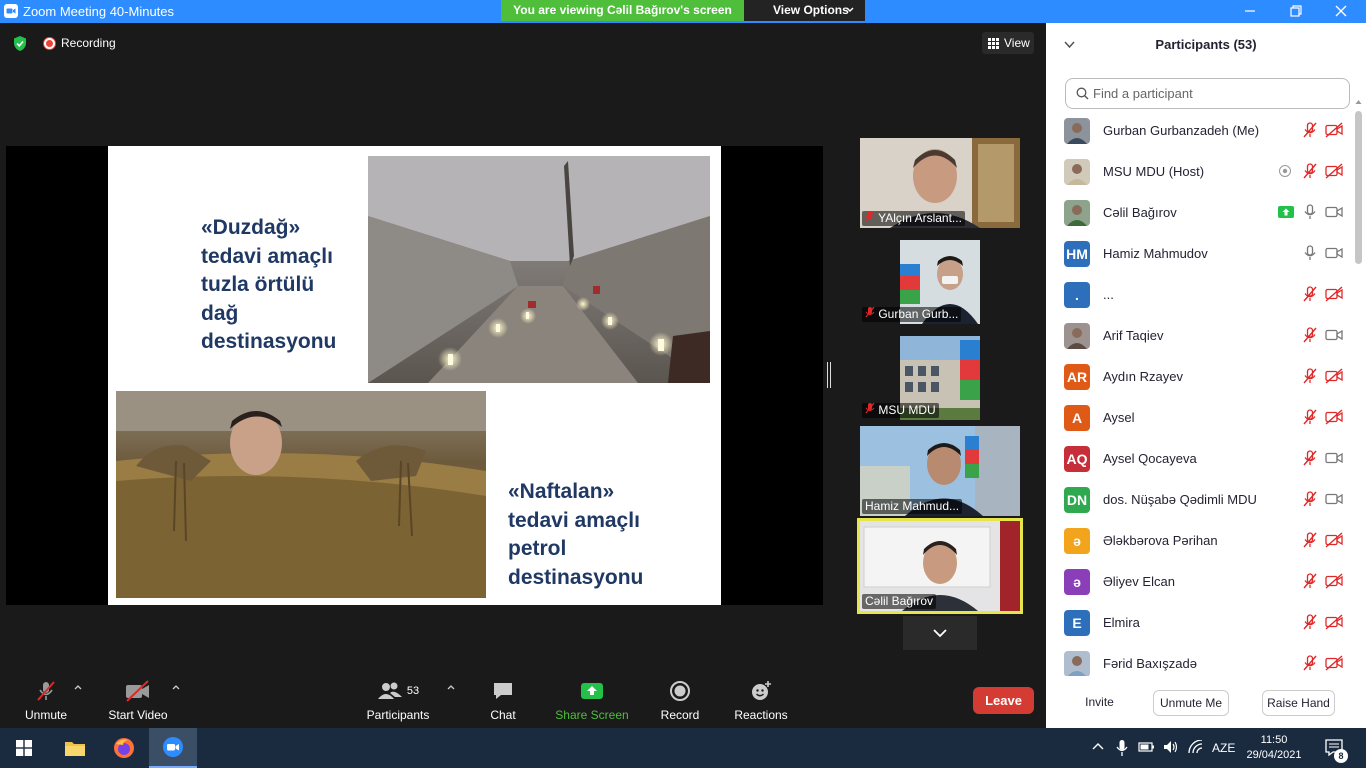 Image resolution: width=1366 pixels, height=768 pixels. What do you see at coordinates (1200, 499) in the screenshot?
I see `participant-row: DN dos. Nüşabə Qədimli MDU` at bounding box center [1200, 499].